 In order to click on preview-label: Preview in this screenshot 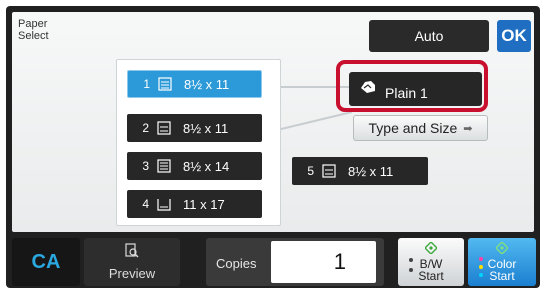, I will do `click(132, 273)`.